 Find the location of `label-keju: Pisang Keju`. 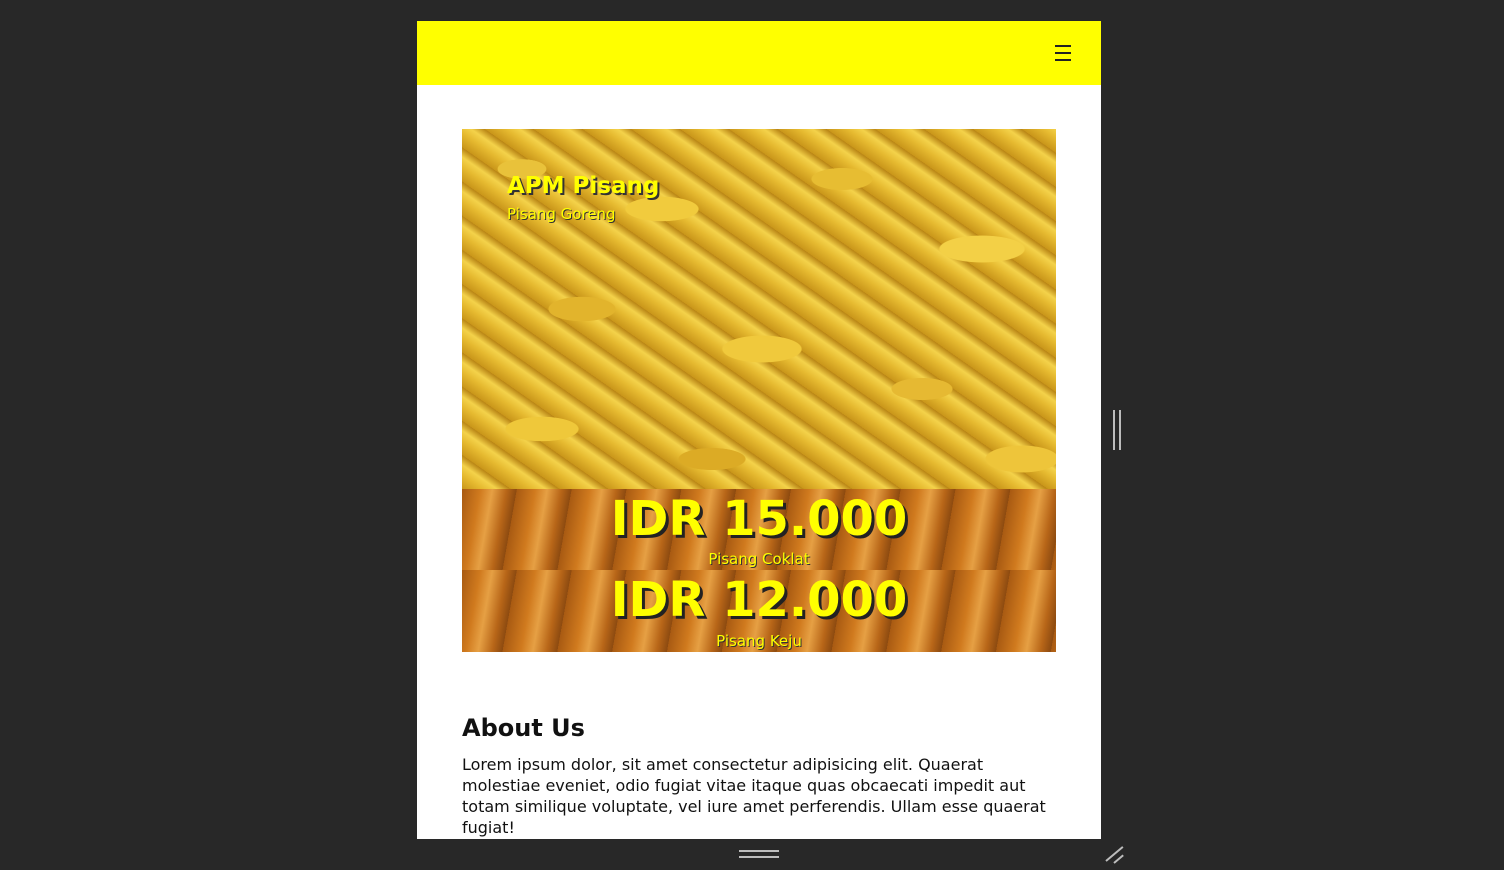

label-keju: Pisang Keju is located at coordinates (759, 641).